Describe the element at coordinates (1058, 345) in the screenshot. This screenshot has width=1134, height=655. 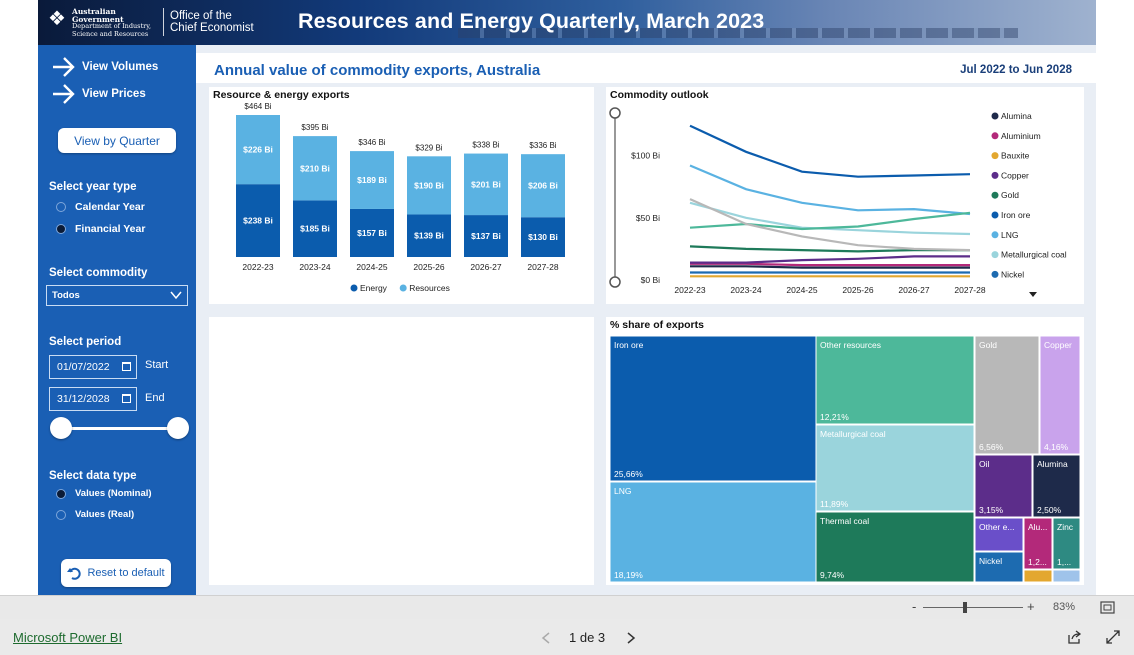
I see `treemap-tile-label: Copper` at that location.